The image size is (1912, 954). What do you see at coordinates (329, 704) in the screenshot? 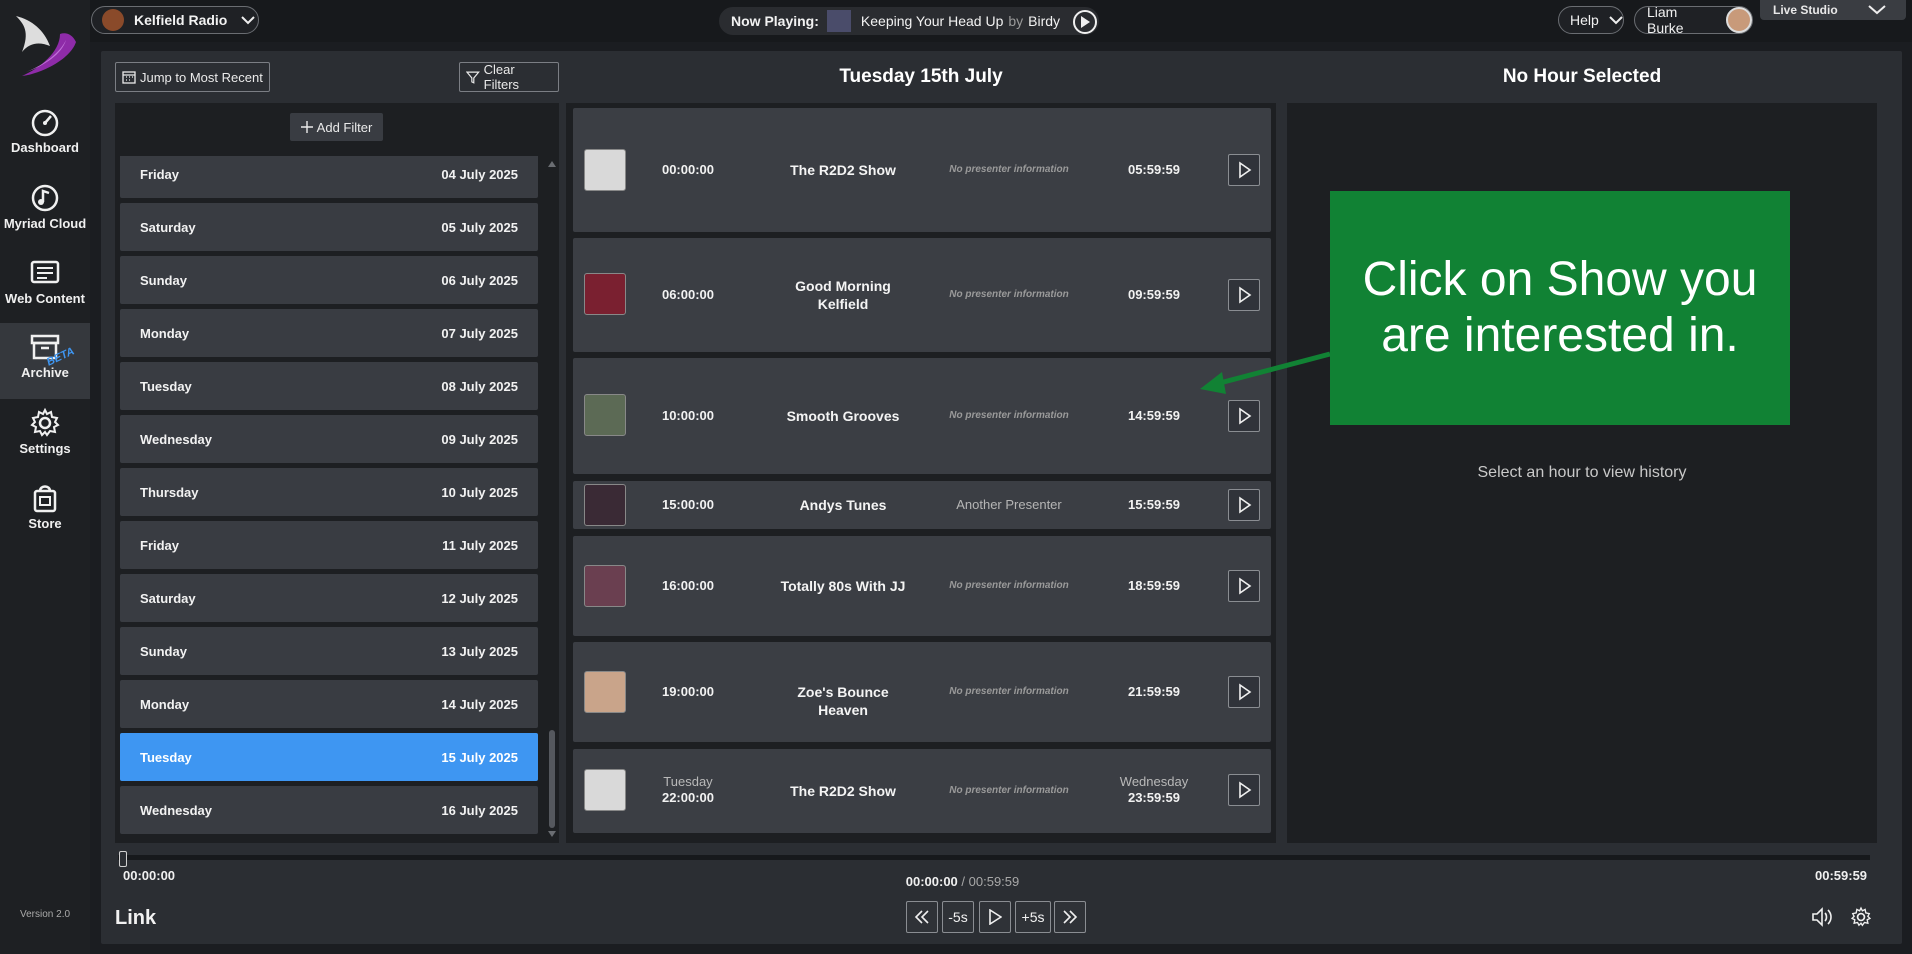
I see `date-row: Monday 14 July 2025` at bounding box center [329, 704].